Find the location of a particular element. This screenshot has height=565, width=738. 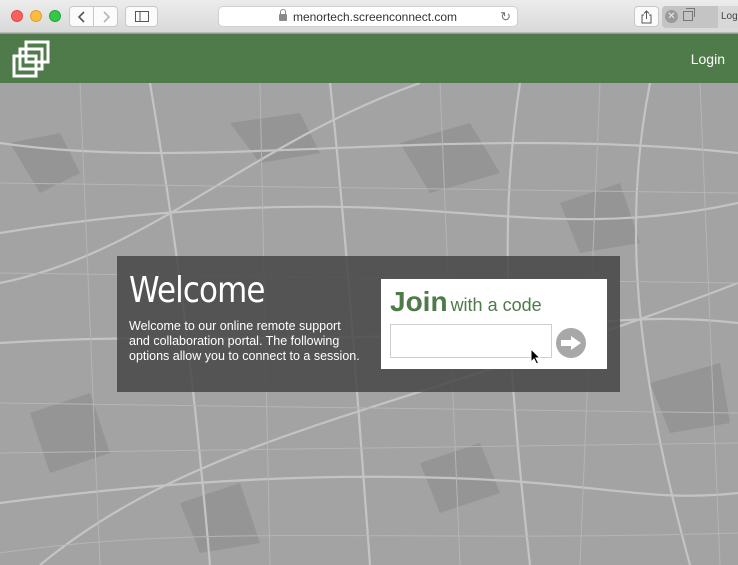

screenconnect-logo-icon is located at coordinates (31, 59).